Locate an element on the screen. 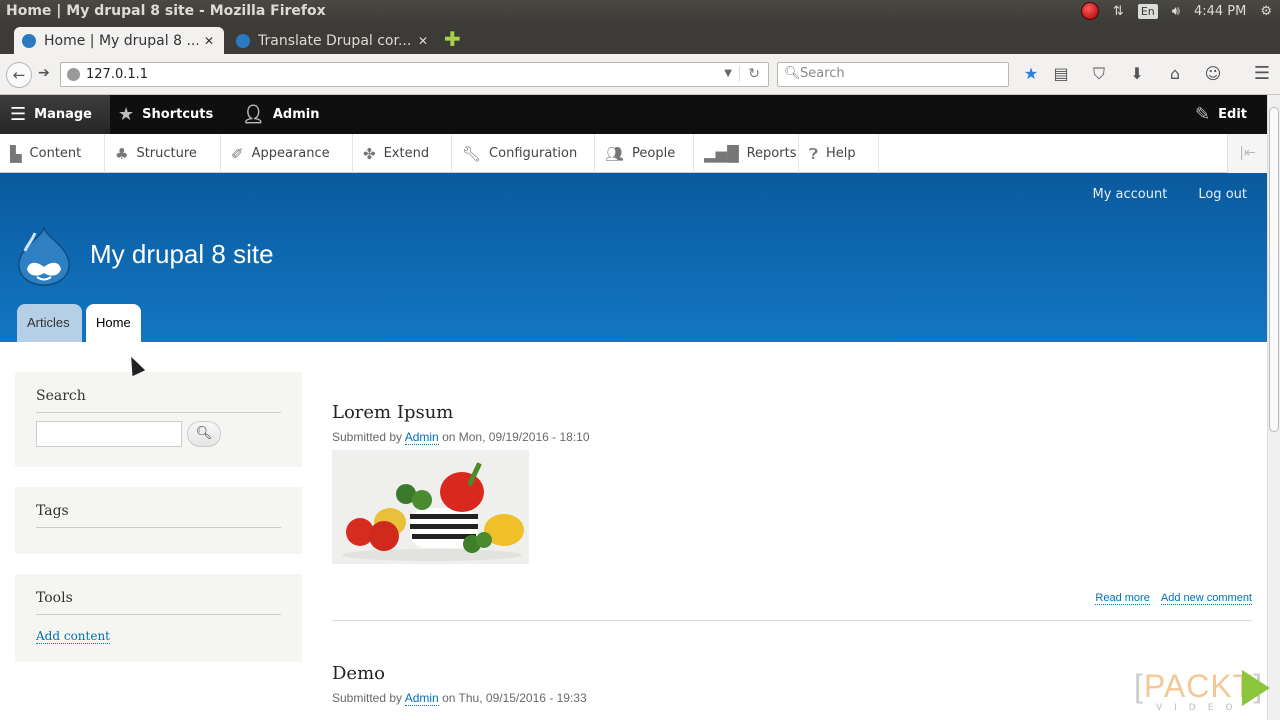 The height and width of the screenshot is (720, 1280). browser-tab-home: Home | My drupal 8 ... ✕ is located at coordinates (119, 40).